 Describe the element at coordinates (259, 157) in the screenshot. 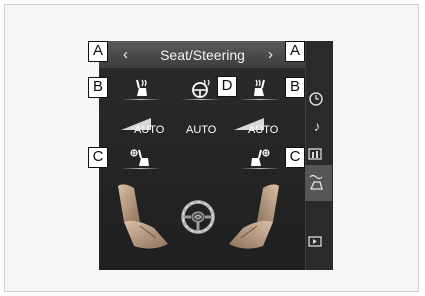

I see `seat-vent-right-button` at that location.